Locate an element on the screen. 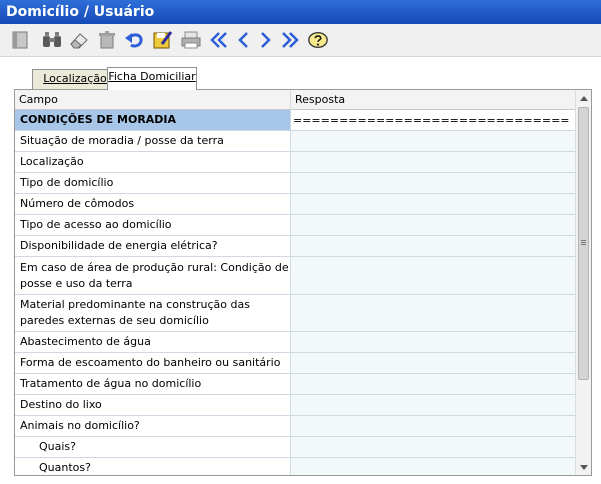 The height and width of the screenshot is (484, 601). delete-button is located at coordinates (107, 40).